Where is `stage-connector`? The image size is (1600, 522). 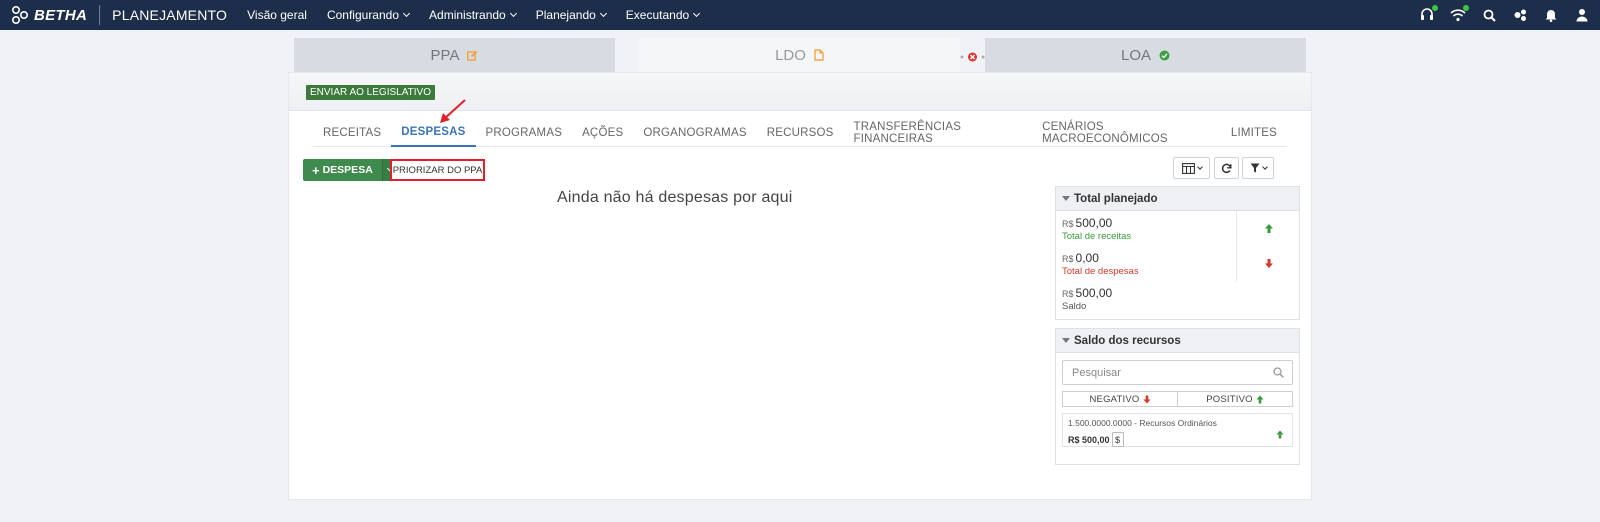 stage-connector is located at coordinates (972, 57).